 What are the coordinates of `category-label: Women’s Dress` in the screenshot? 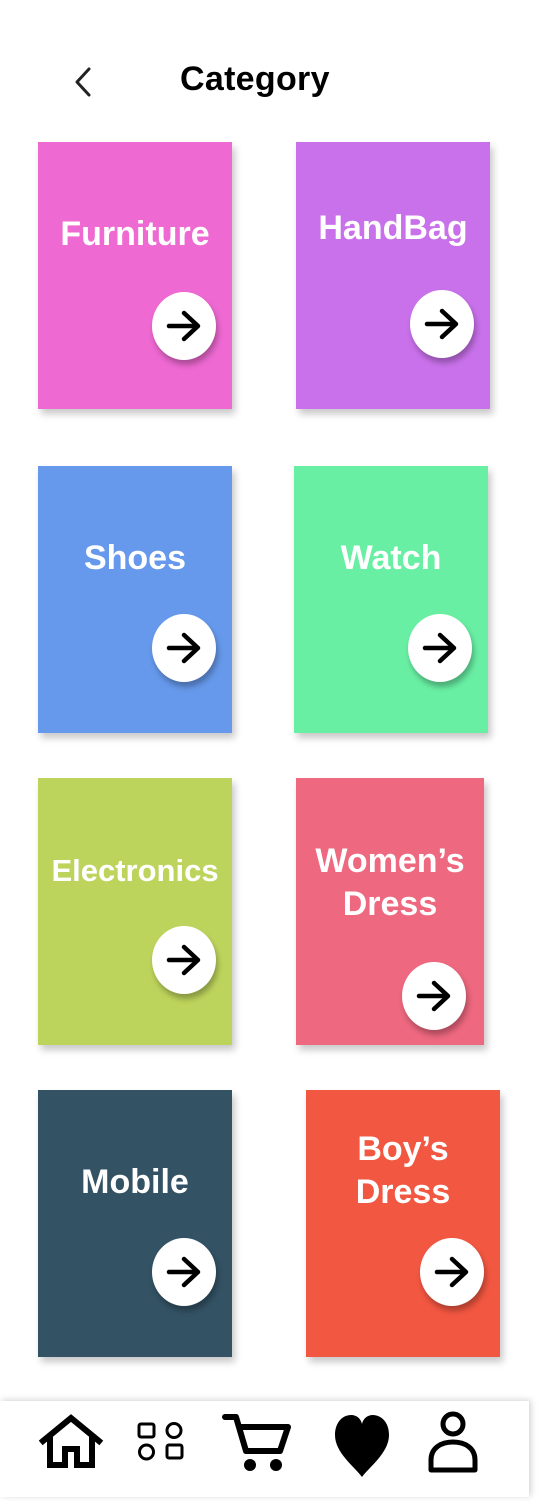 It's located at (390, 882).